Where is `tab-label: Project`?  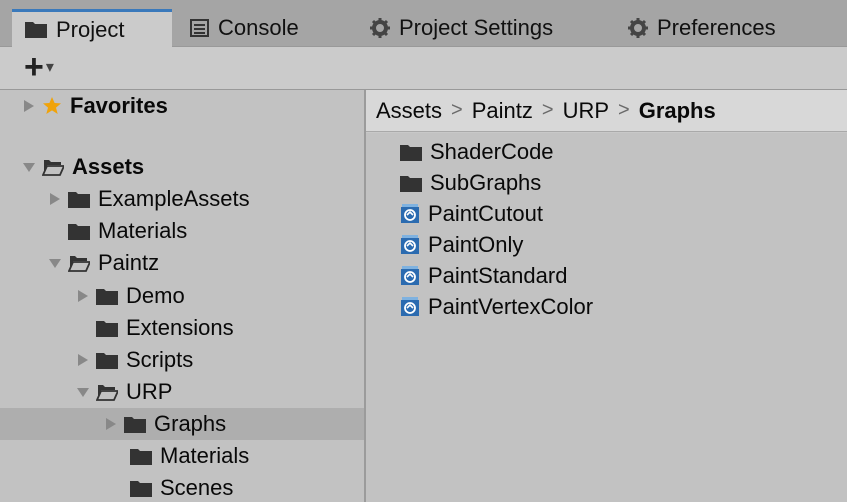
tab-label: Project is located at coordinates (90, 29).